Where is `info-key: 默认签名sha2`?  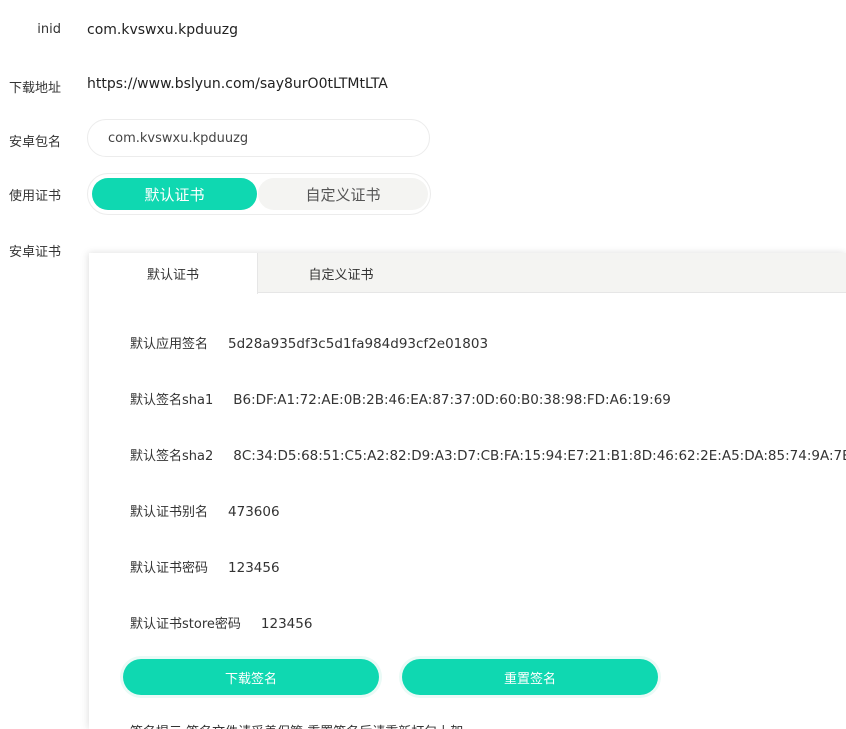
info-key: 默认签名sha2 is located at coordinates (172, 456).